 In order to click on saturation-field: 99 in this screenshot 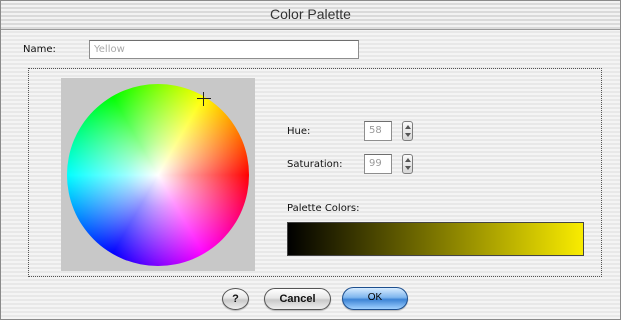, I will do `click(378, 164)`.